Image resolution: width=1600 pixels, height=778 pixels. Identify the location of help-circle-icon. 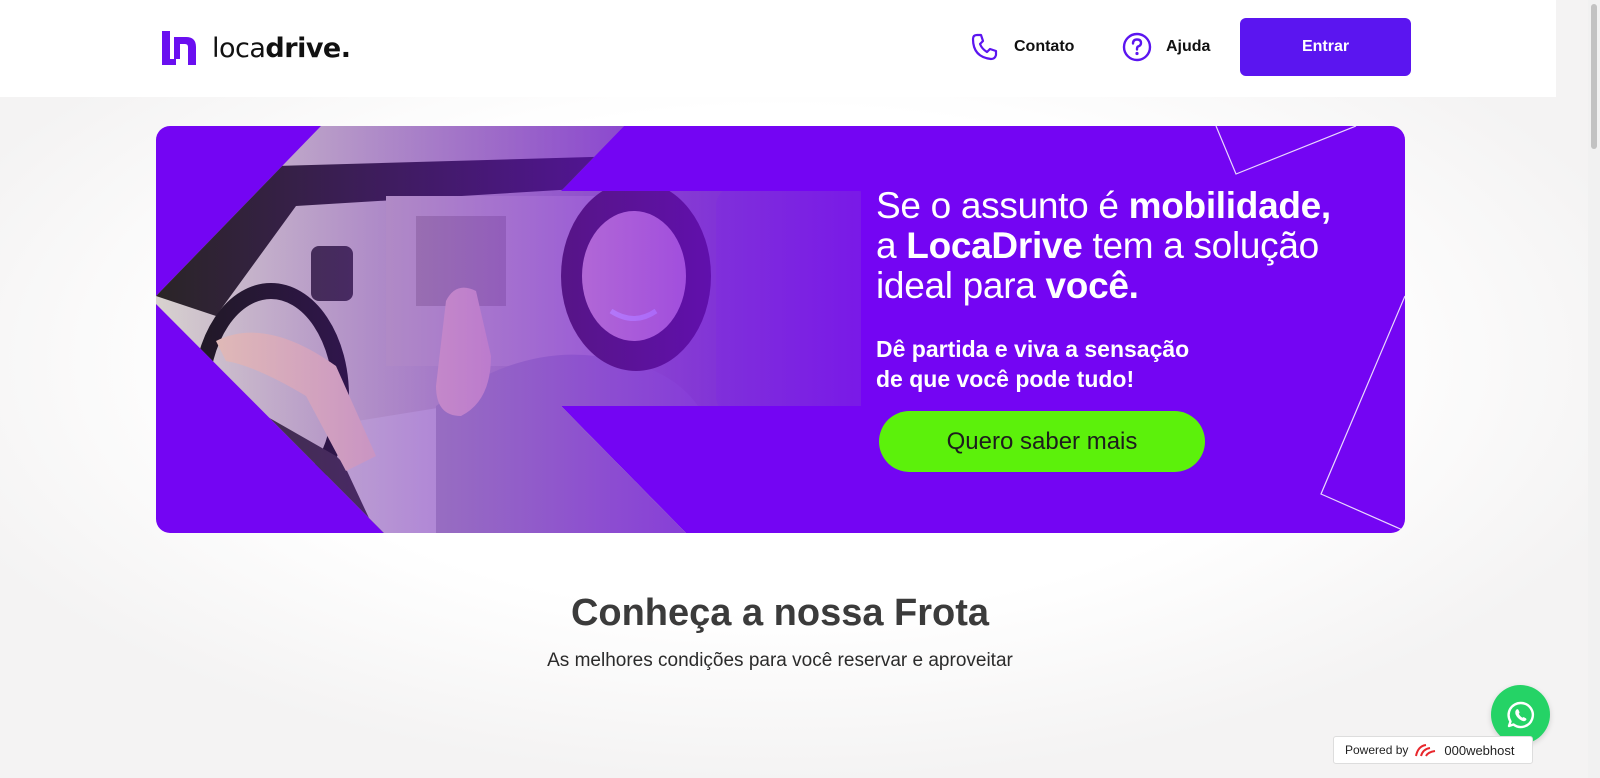
(1137, 47).